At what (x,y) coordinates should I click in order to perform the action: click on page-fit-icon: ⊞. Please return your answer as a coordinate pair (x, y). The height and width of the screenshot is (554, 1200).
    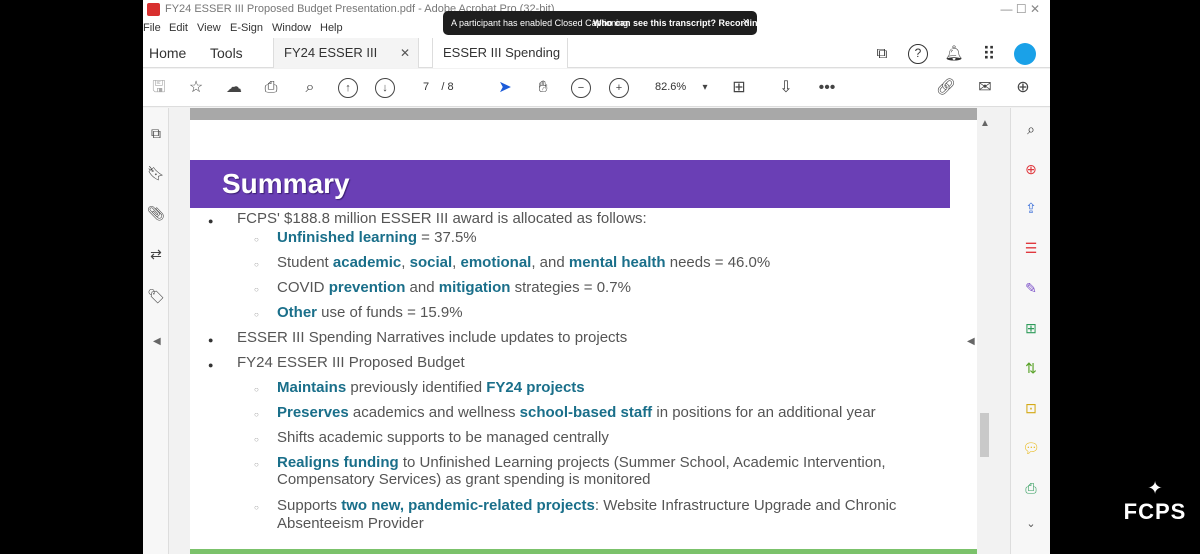
    Looking at the image, I should click on (739, 88).